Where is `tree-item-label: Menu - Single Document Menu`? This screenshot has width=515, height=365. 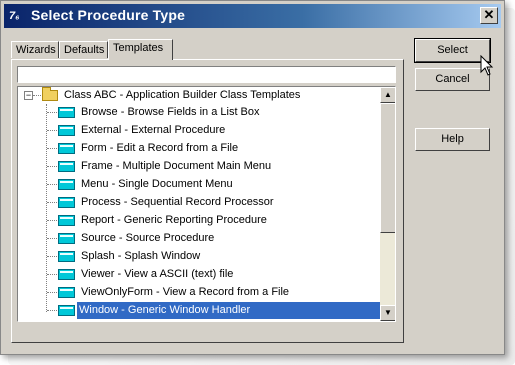 tree-item-label: Menu - Single Document Menu is located at coordinates (157, 184).